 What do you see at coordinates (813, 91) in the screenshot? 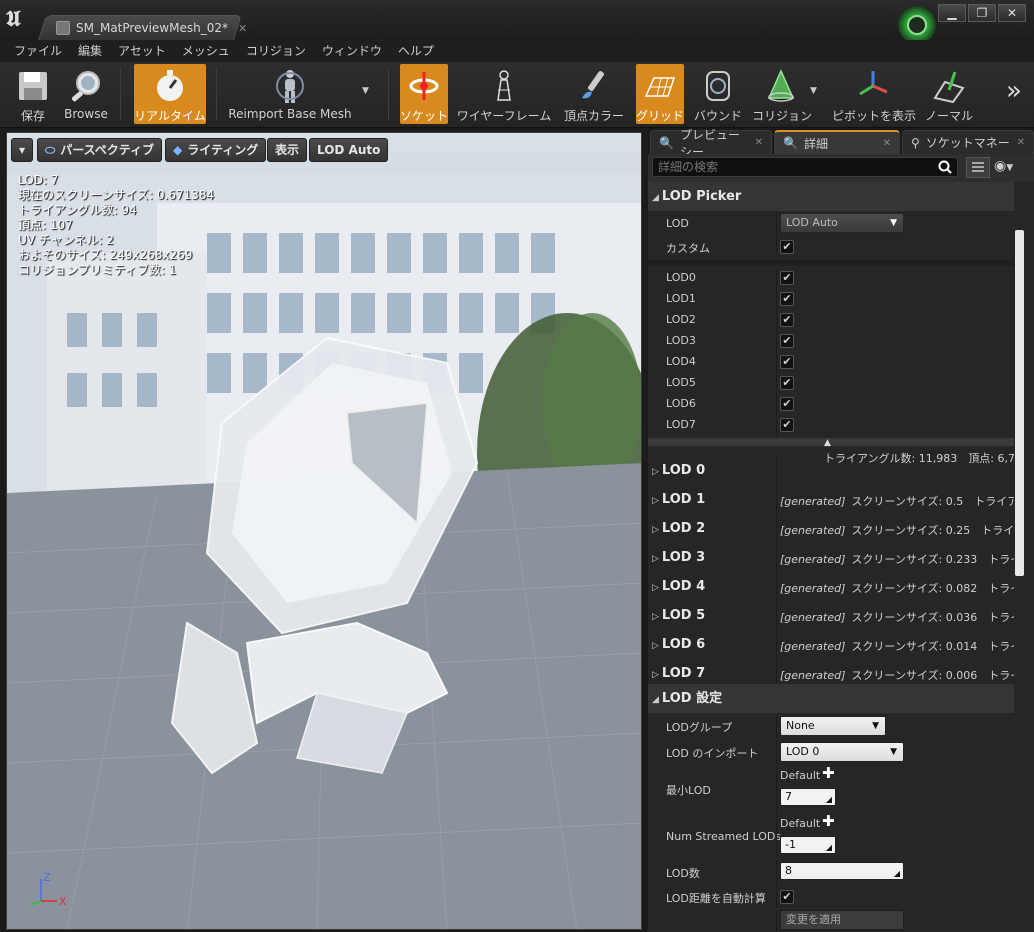
I see `collision-dropdown-arrow-icon: ▼` at bounding box center [813, 91].